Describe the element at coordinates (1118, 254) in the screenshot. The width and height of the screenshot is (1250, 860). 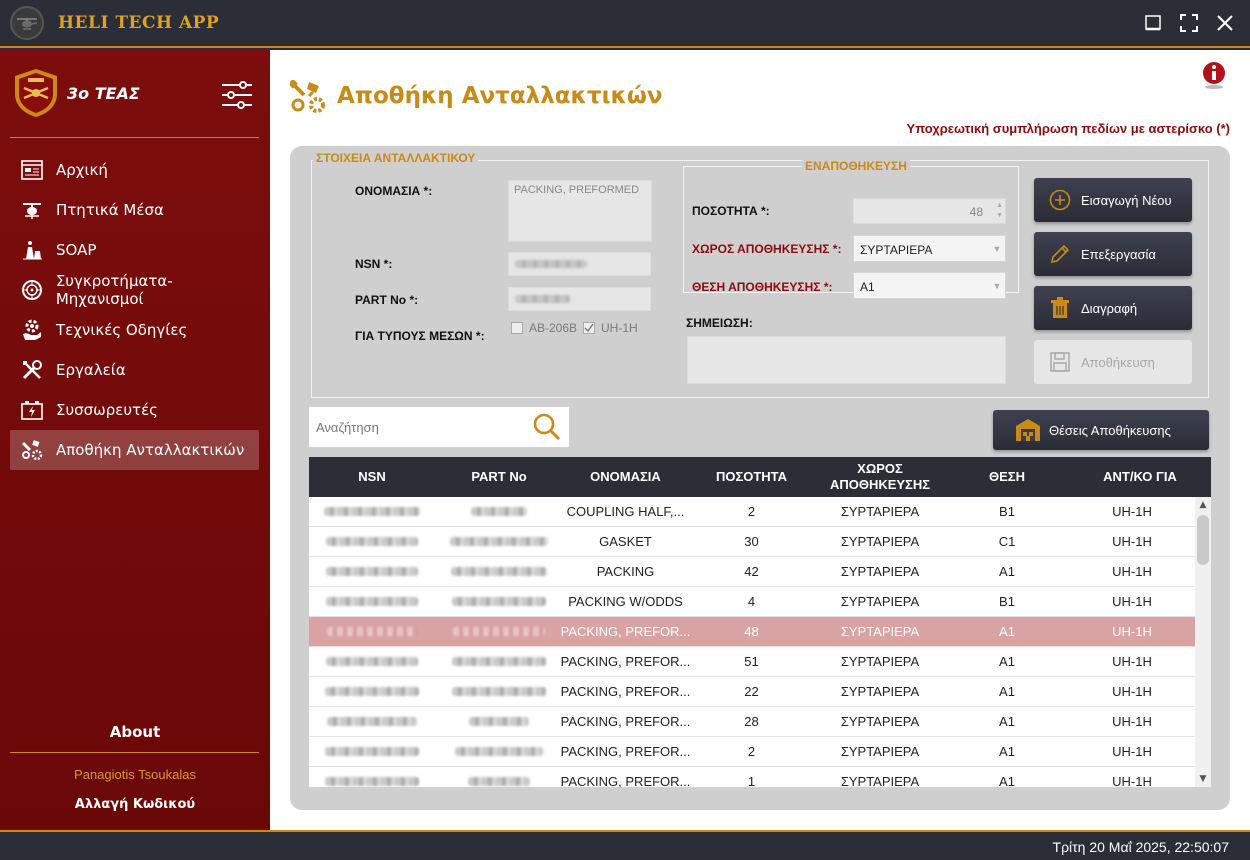
I see `button-label: Επεξεργασία` at that location.